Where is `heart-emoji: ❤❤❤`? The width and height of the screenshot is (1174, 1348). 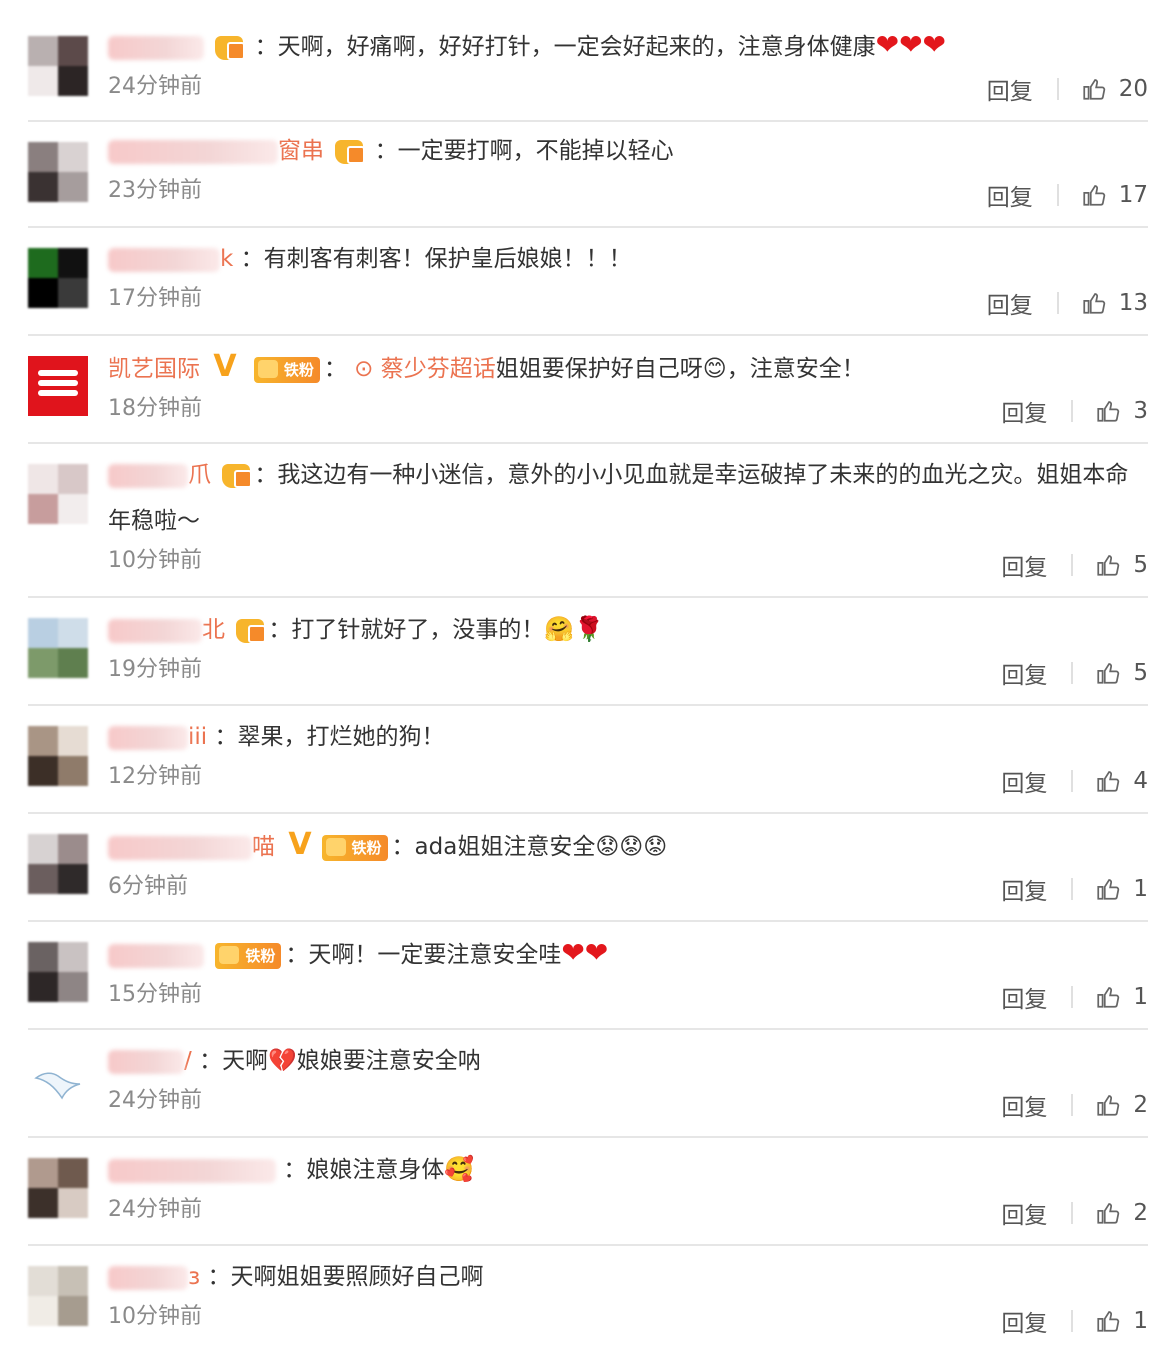
heart-emoji: ❤❤❤ is located at coordinates (911, 44).